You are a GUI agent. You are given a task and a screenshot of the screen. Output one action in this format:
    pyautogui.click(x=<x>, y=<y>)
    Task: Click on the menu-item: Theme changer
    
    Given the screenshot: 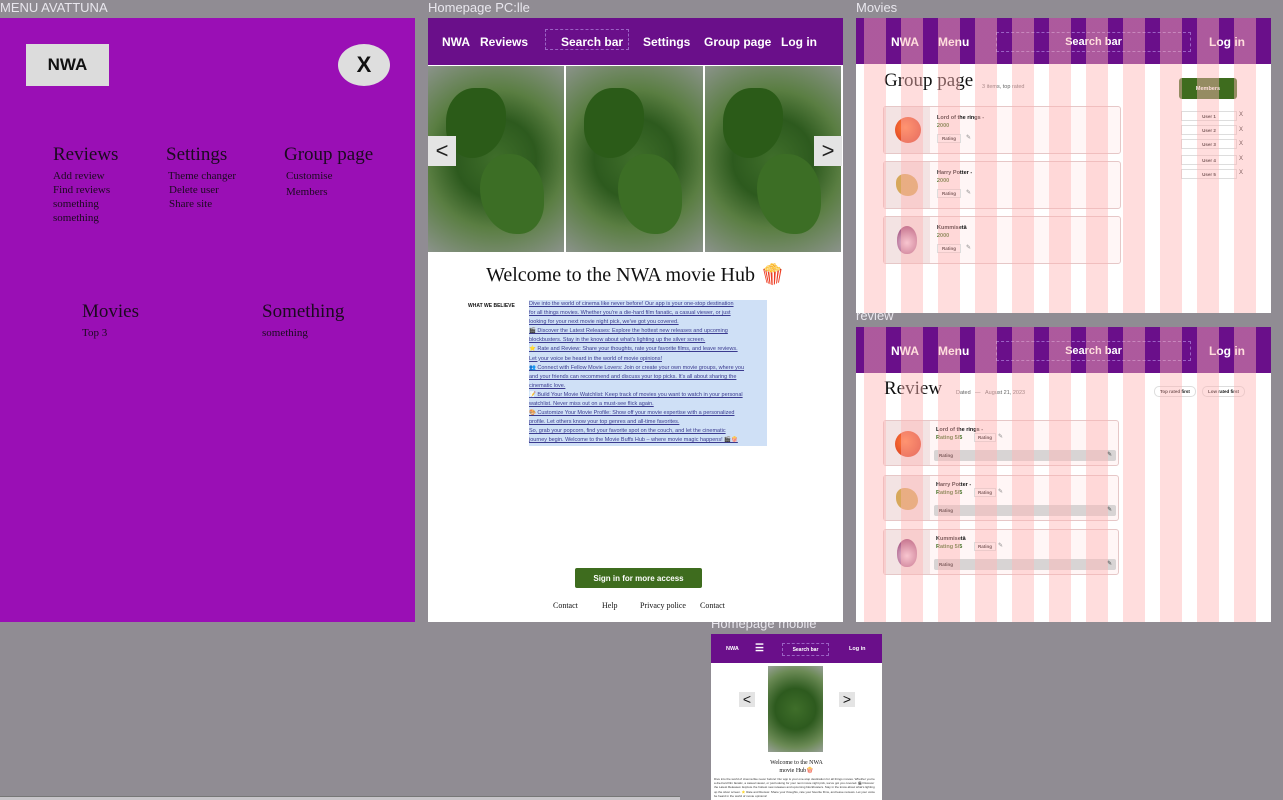 What is the action you would take?
    pyautogui.click(x=201, y=176)
    